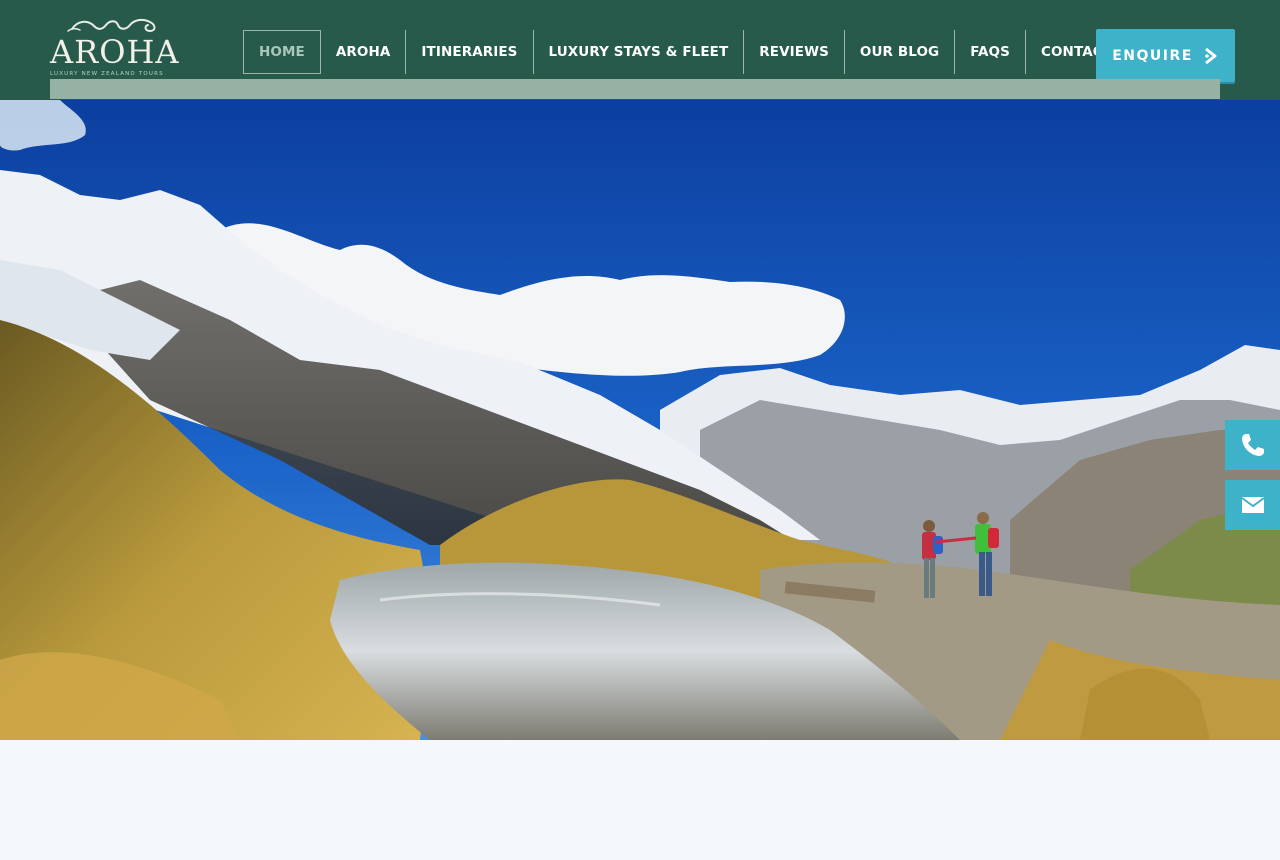 The width and height of the screenshot is (1280, 860). I want to click on email-icon, so click(1252, 505).